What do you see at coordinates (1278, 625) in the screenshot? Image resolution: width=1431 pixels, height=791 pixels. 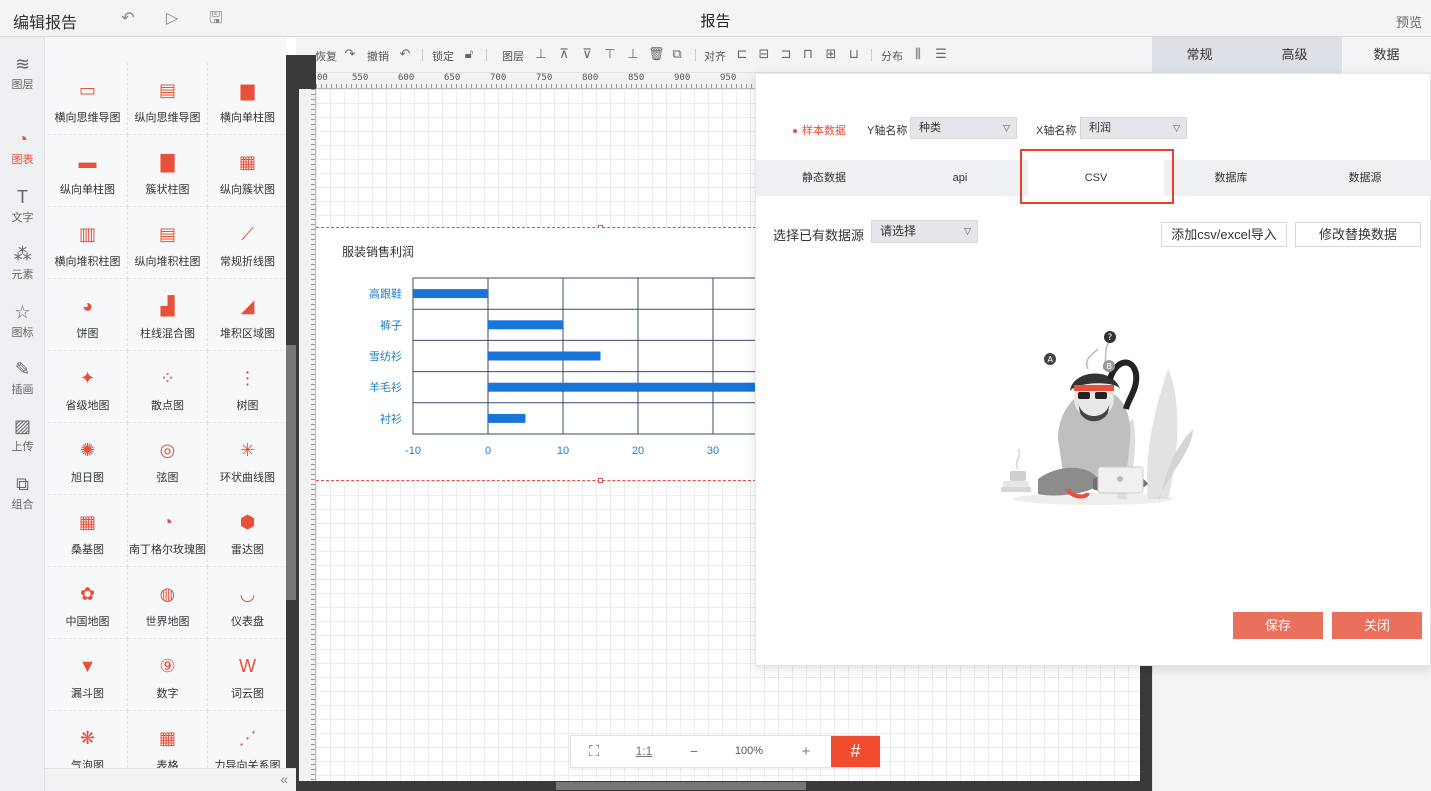 I see `save-button: 保存` at bounding box center [1278, 625].